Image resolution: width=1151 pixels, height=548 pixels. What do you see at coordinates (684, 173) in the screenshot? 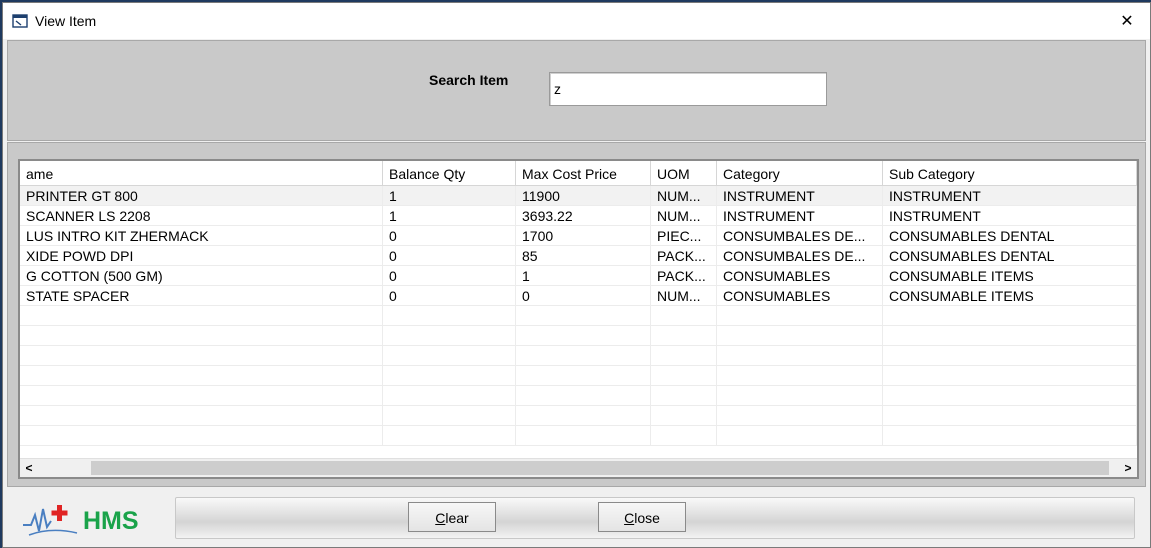
I see `column-header-3: UOM` at bounding box center [684, 173].